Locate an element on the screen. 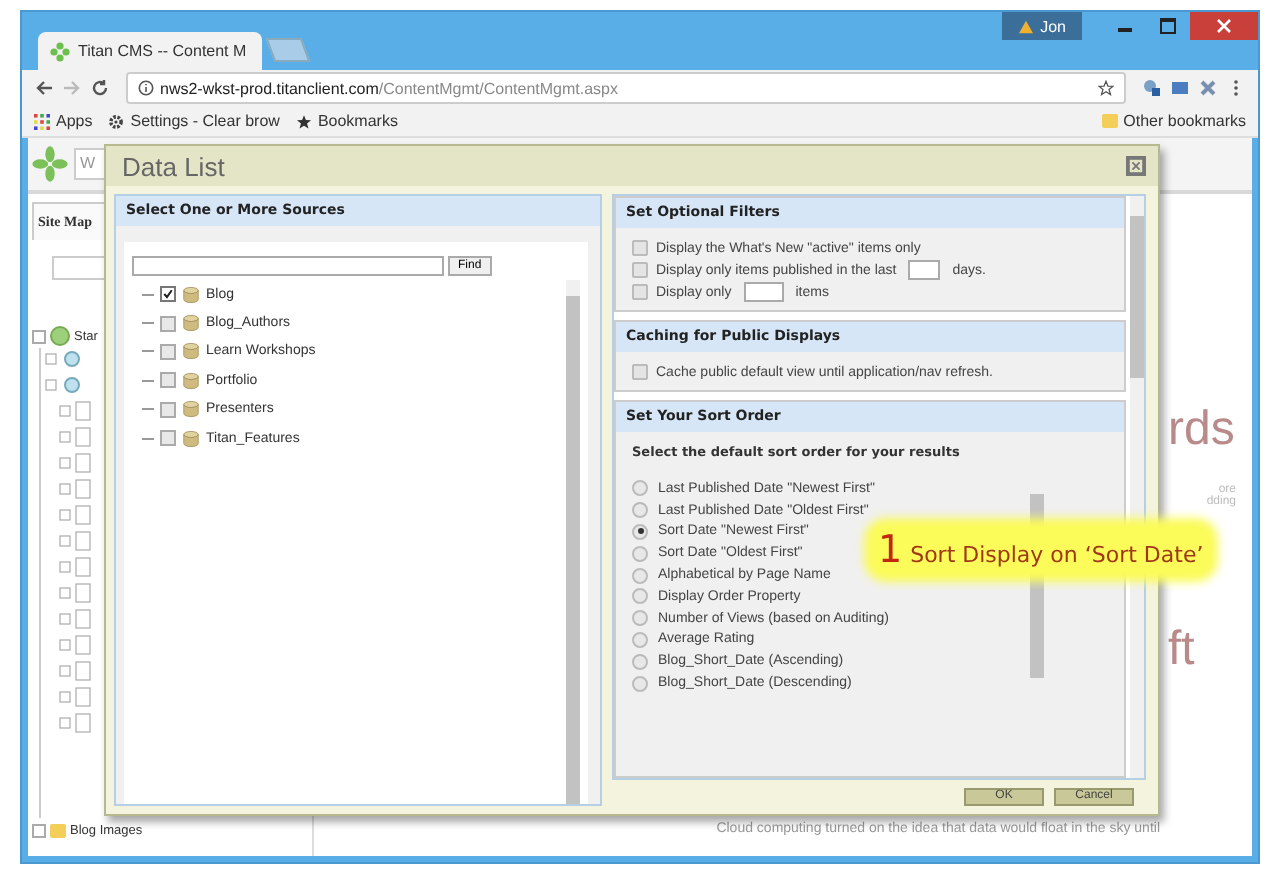 The image size is (1280, 886). heading-fragment: rds is located at coordinates (1202, 430).